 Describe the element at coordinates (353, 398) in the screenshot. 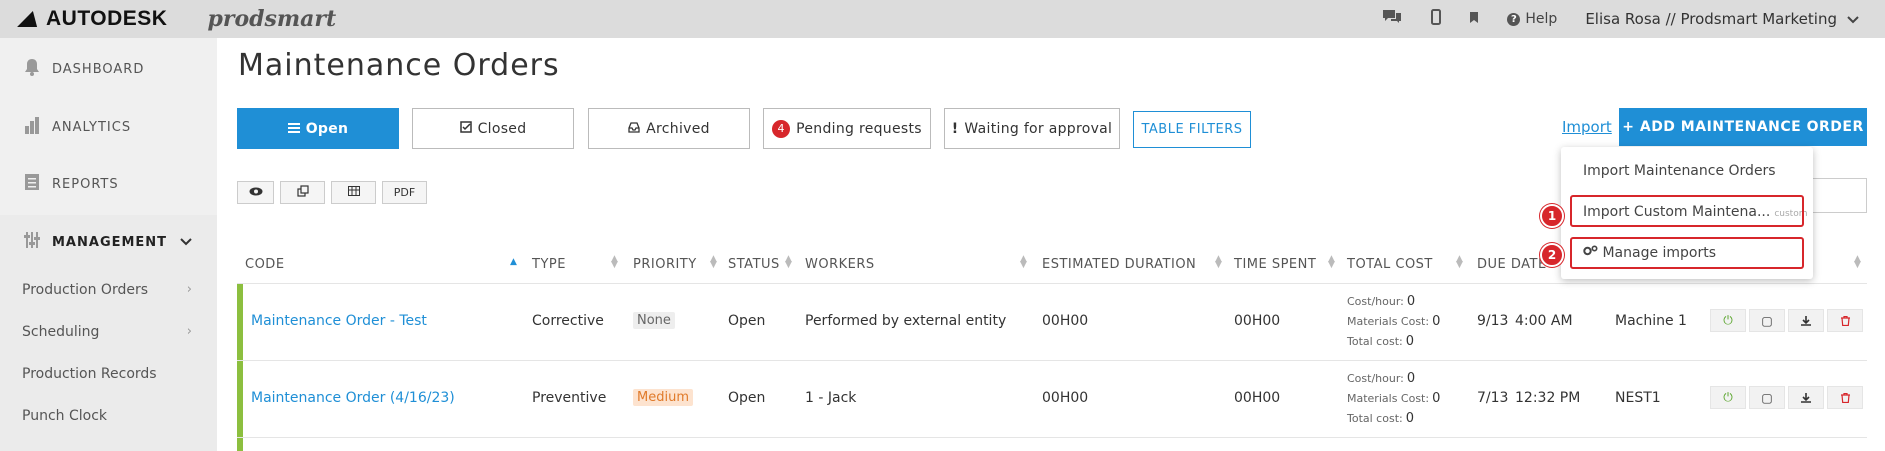

I see `order-code-link: Maintenance Order (4/16/23)` at that location.